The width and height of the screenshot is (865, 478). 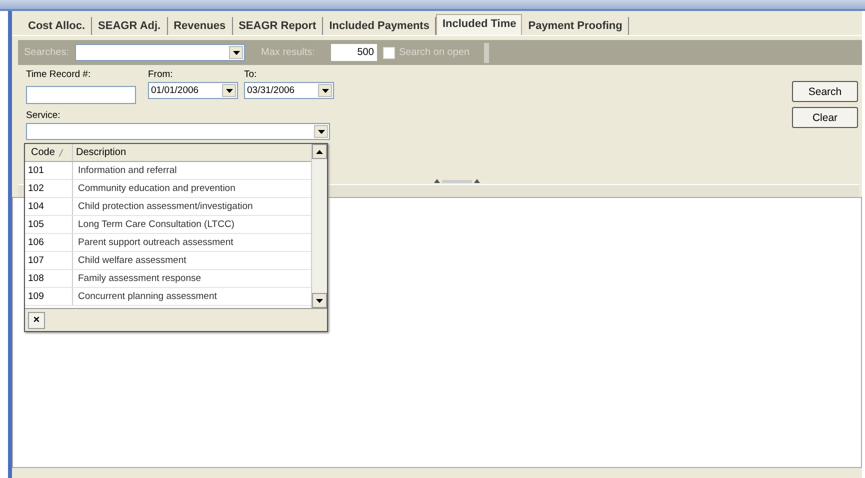 I want to click on table-cell-text: Child protection assessment/investigation, so click(x=165, y=206).